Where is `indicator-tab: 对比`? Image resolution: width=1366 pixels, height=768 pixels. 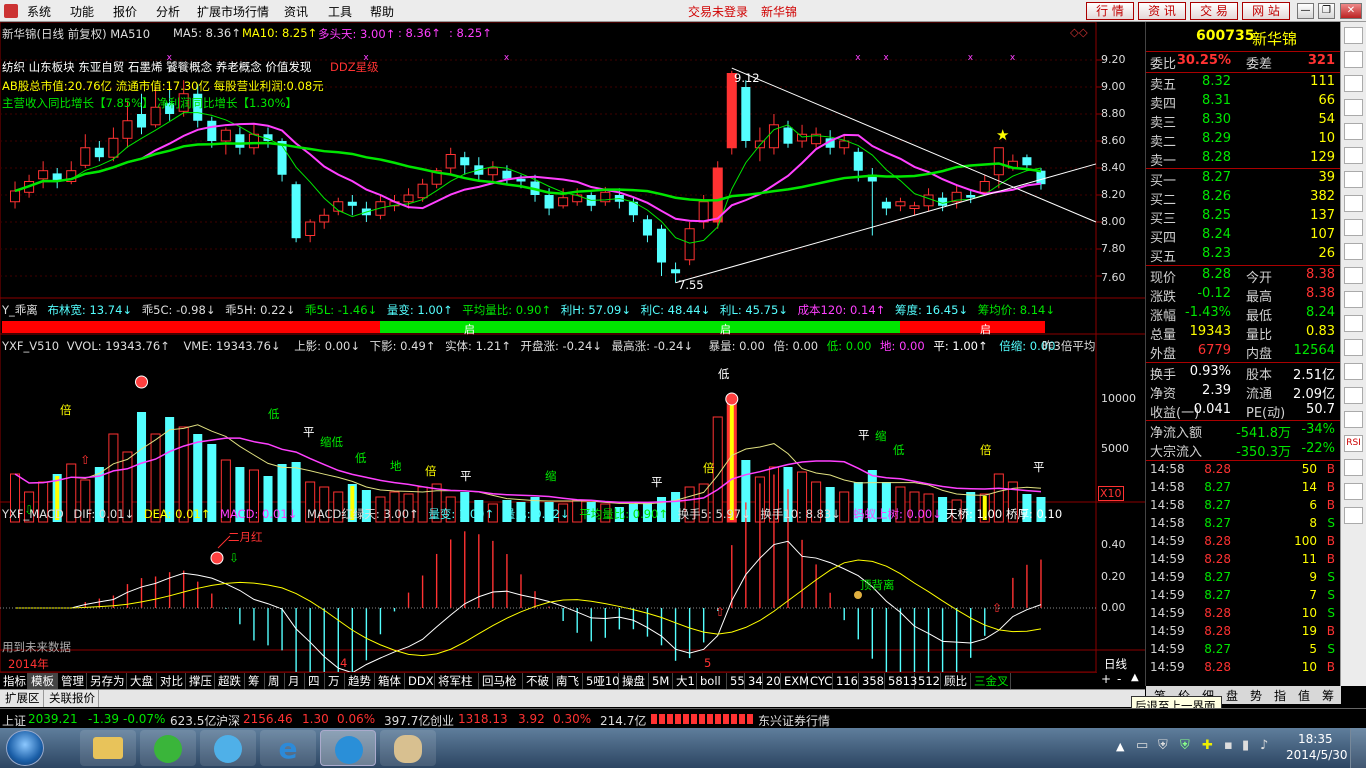
indicator-tab: 对比 is located at coordinates (171, 681).